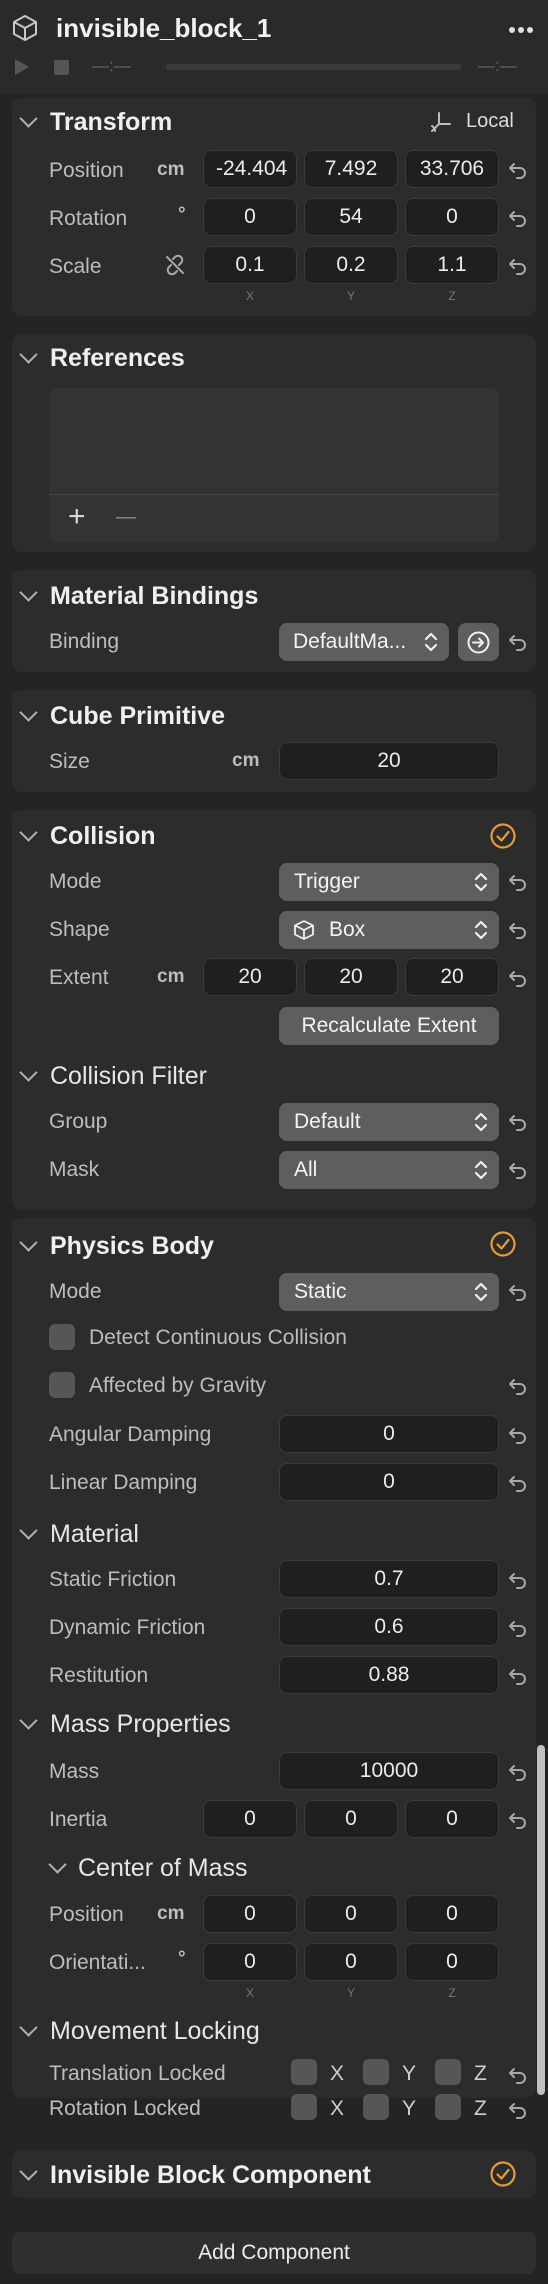  I want to click on timeline-scrubber, so click(314, 67).